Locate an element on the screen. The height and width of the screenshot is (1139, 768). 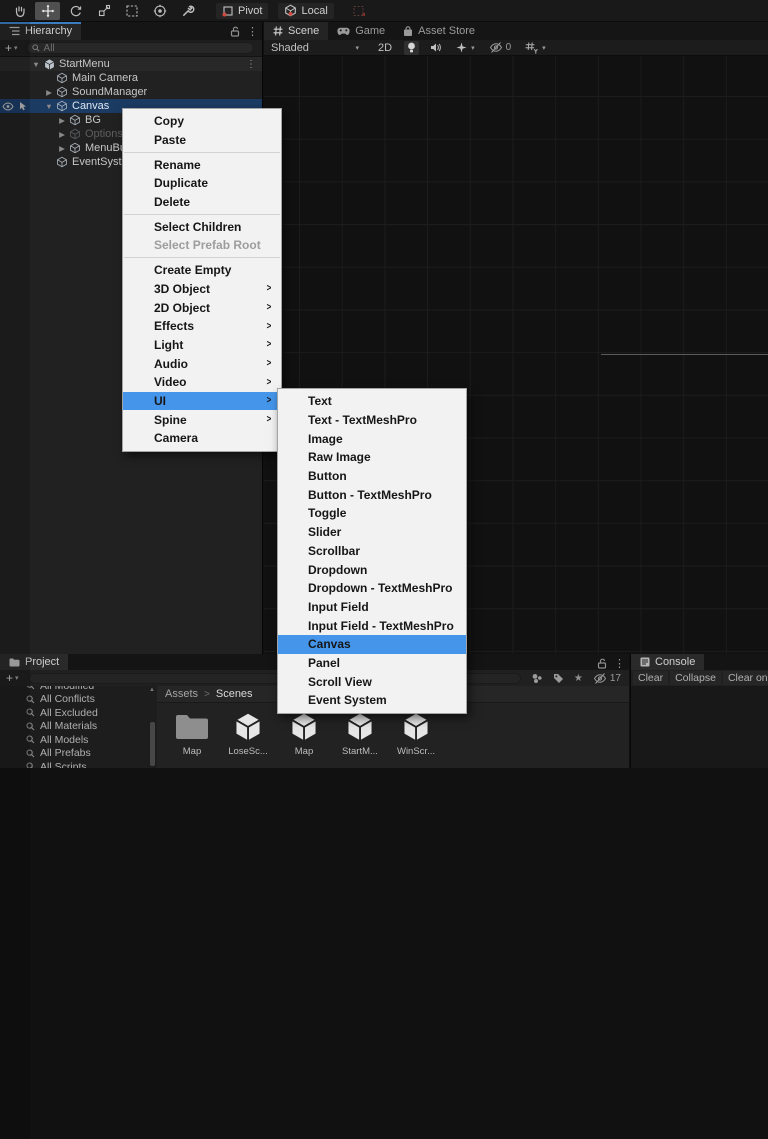
context-menu-item: 2D Object > is located at coordinates (202, 307).